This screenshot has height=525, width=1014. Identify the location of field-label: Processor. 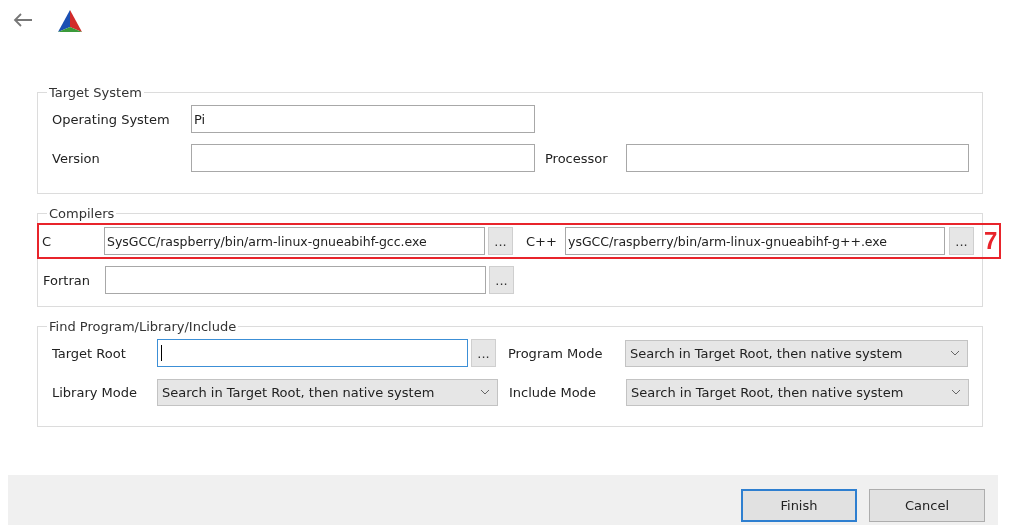
(577, 158).